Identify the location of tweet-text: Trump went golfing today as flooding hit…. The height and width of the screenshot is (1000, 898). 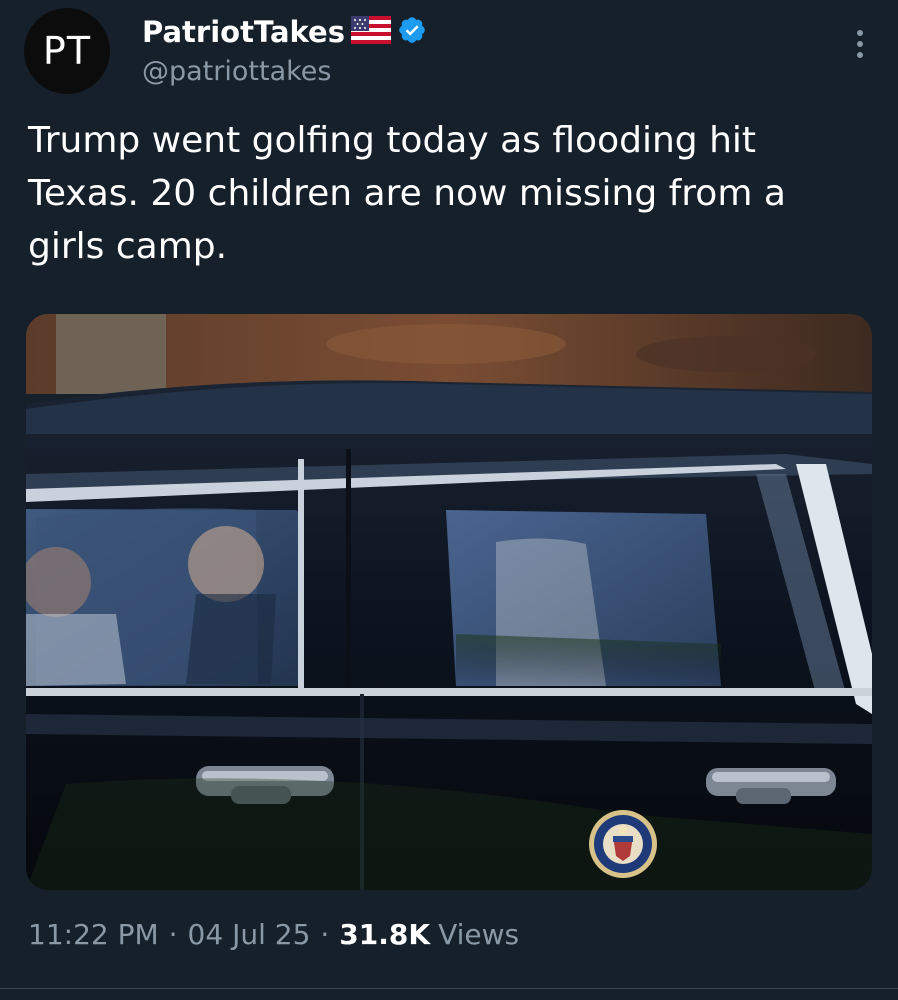
(407, 193).